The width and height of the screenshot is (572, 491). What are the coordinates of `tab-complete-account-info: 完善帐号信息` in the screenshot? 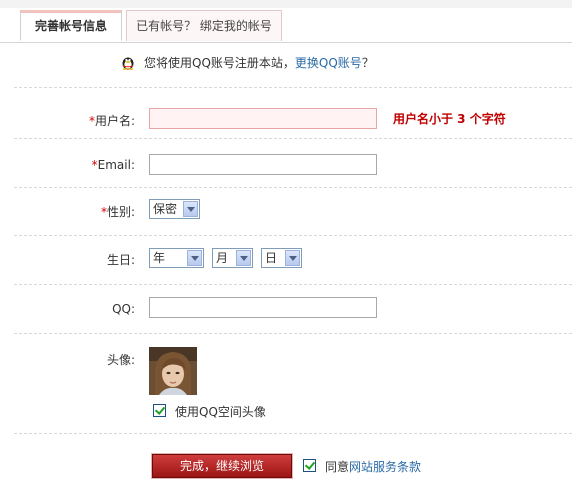 It's located at (71, 25).